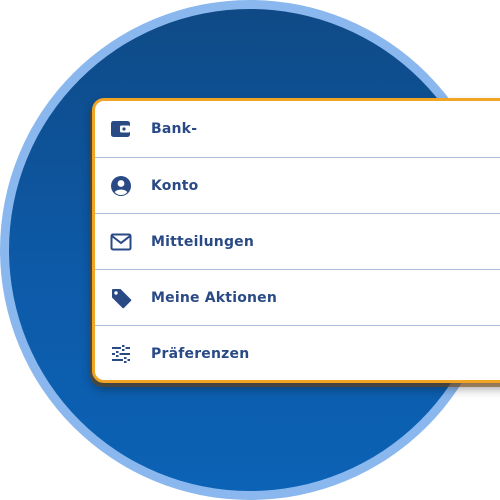 The image size is (500, 500). What do you see at coordinates (203, 242) in the screenshot?
I see `menu-item-label: Mitteilungen` at bounding box center [203, 242].